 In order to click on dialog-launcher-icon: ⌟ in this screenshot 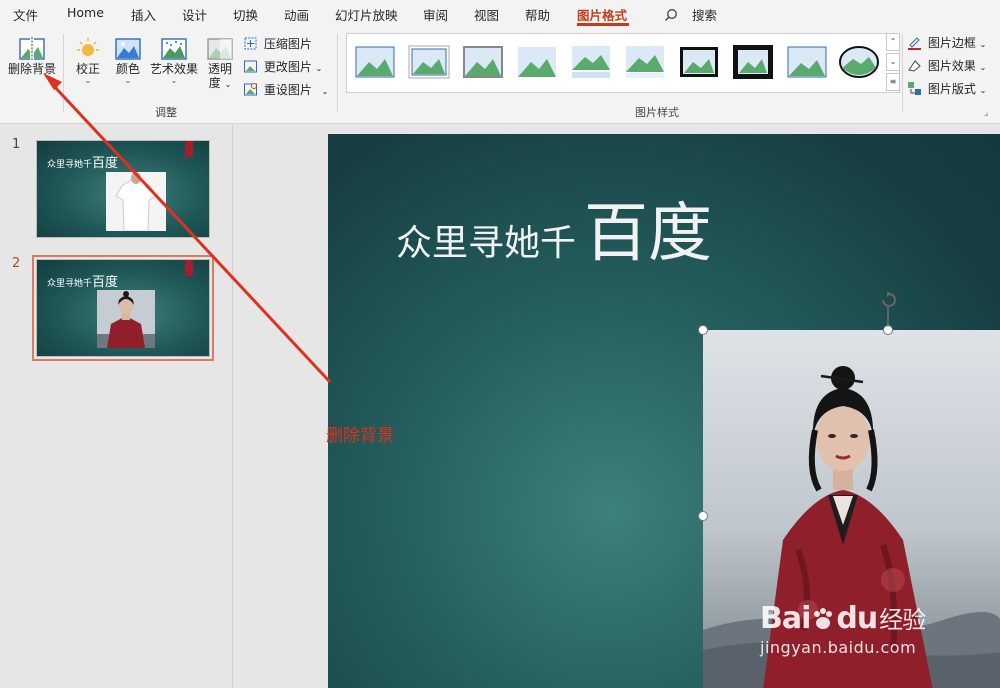, I will do `click(986, 113)`.